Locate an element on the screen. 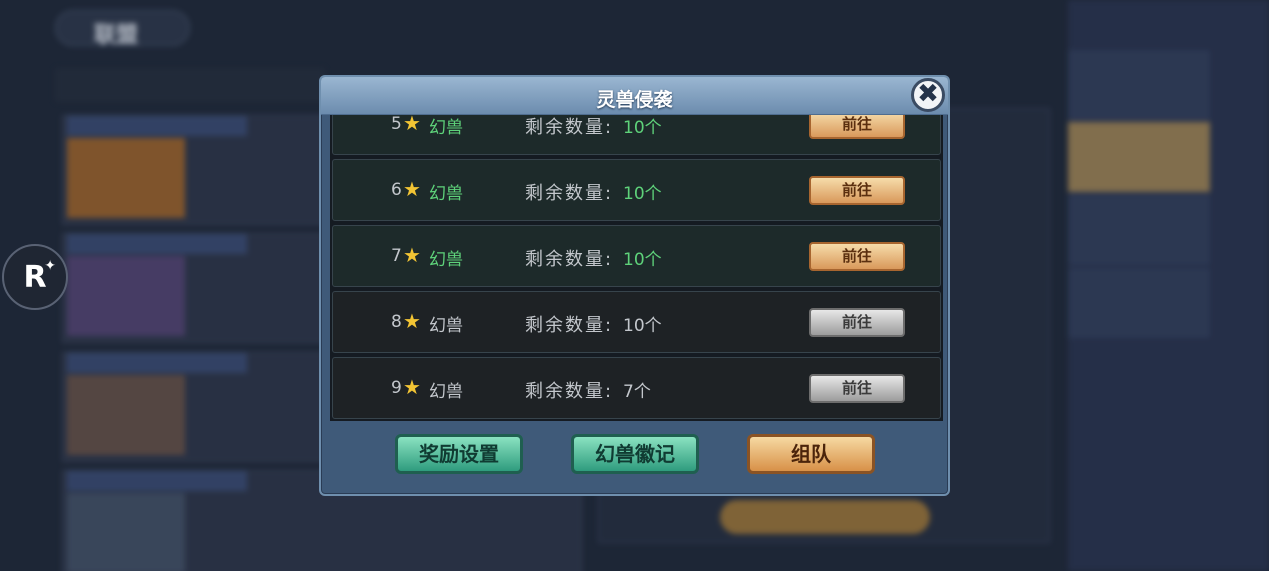  list-item: 9 ★ 幻兽 剩余数量: 7个 前往 is located at coordinates (636, 388).